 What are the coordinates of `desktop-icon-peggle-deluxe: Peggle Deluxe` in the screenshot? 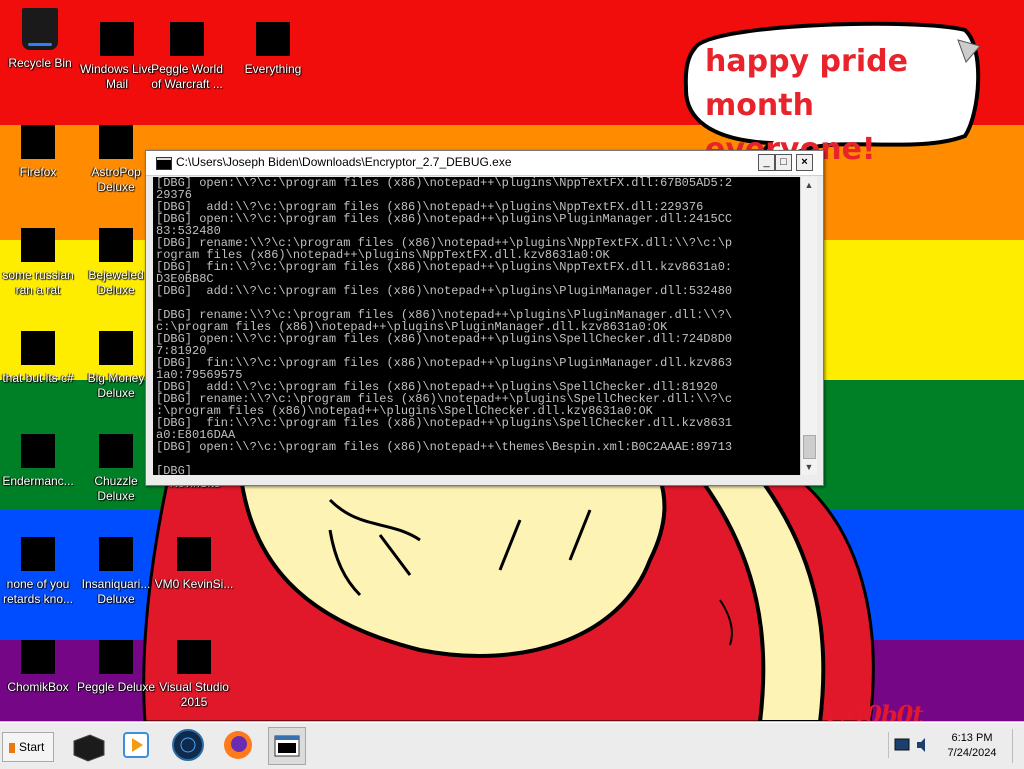 It's located at (116, 667).